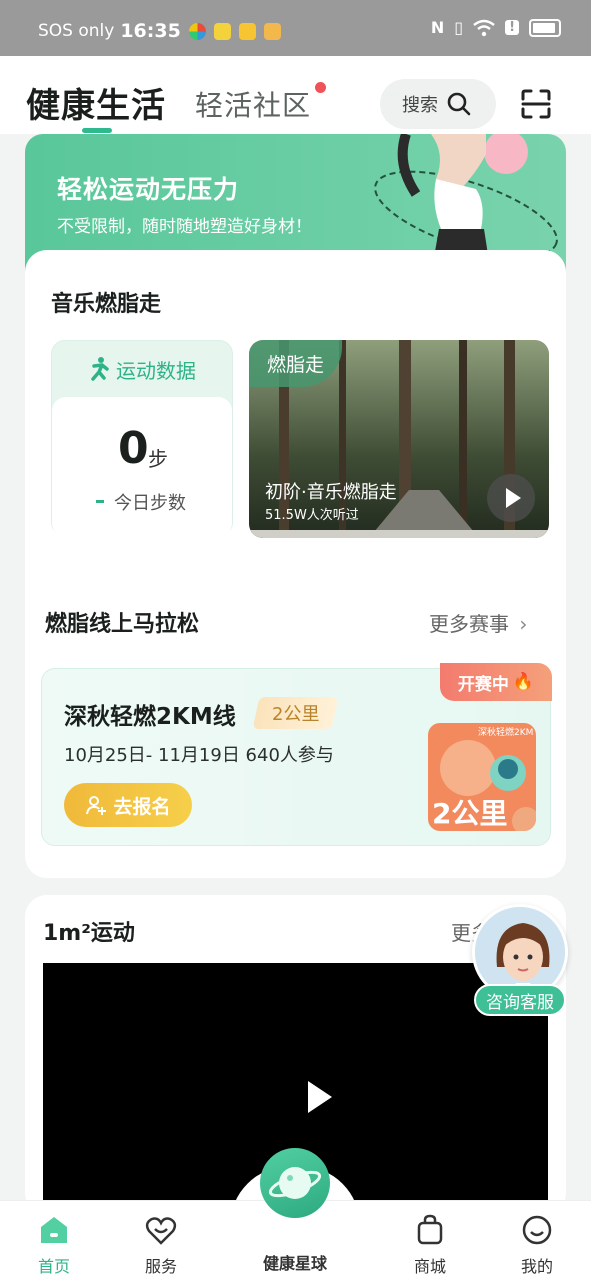  I want to click on music-walk-video: 燃脂走 初阶·音乐燃脂走 51.5W人次听过, so click(399, 439).